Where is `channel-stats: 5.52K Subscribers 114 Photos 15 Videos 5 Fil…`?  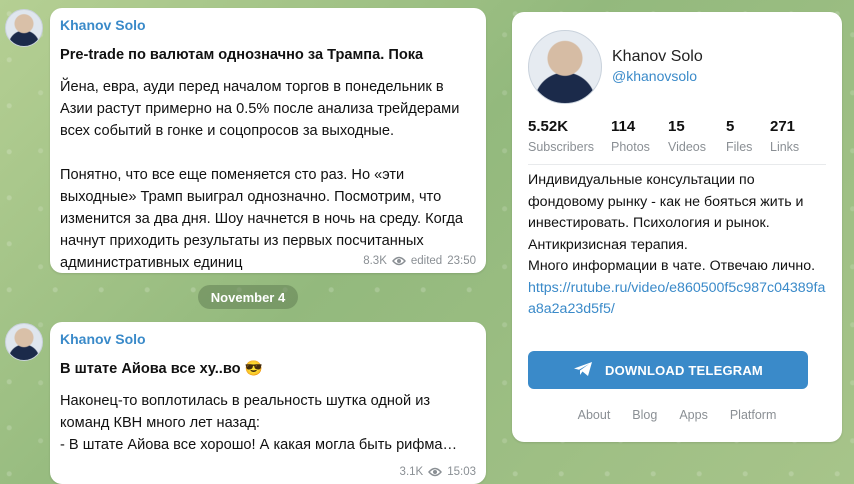 channel-stats: 5.52K Subscribers 114 Photos 15 Videos 5 Fil… is located at coordinates (678, 138).